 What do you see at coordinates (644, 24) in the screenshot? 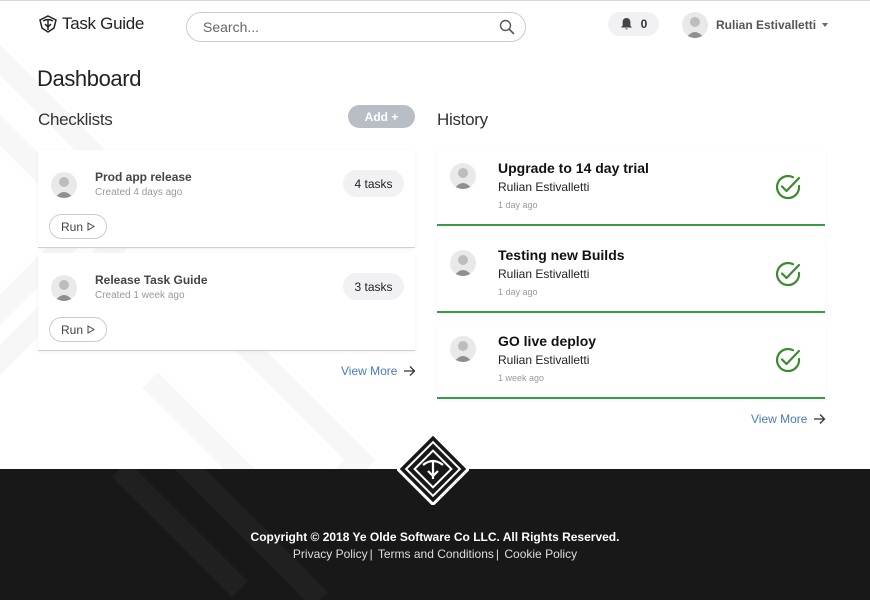
I see `notification-count: 0` at bounding box center [644, 24].